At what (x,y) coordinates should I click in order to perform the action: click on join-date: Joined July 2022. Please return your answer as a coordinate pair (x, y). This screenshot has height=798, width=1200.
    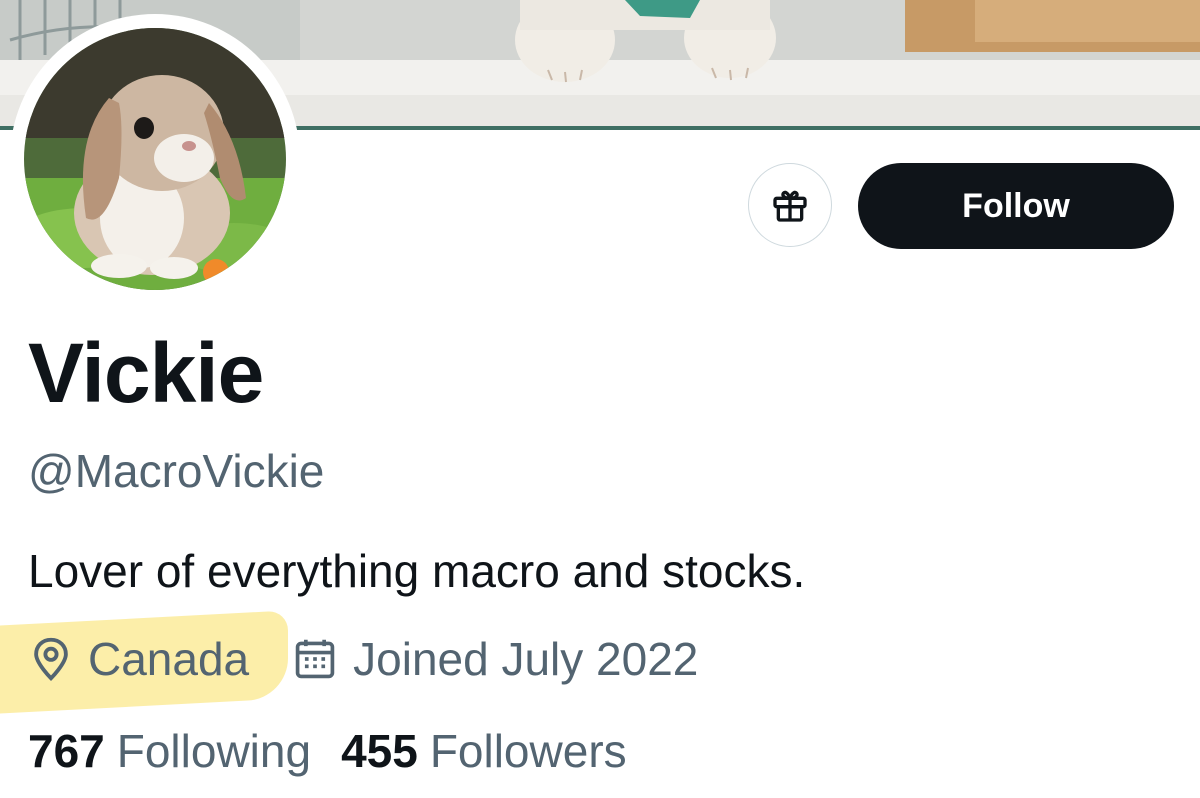
    Looking at the image, I should click on (495, 659).